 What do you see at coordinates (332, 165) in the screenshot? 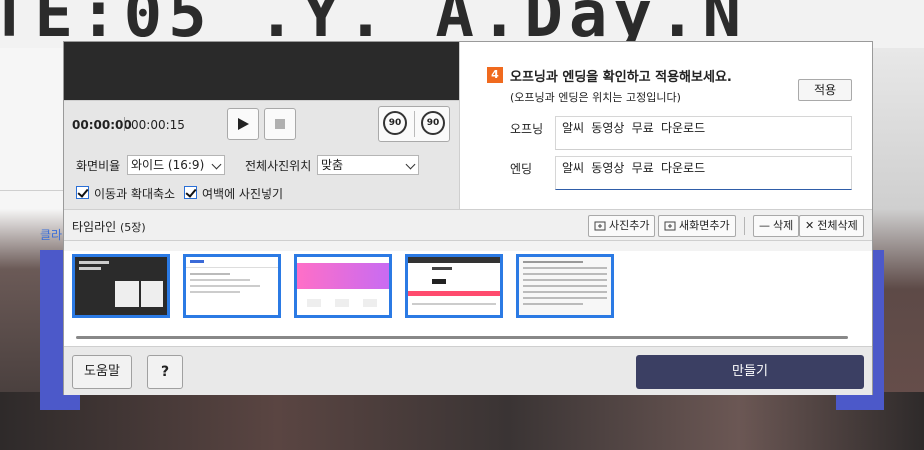
I see `position-value: 맞춤` at bounding box center [332, 165].